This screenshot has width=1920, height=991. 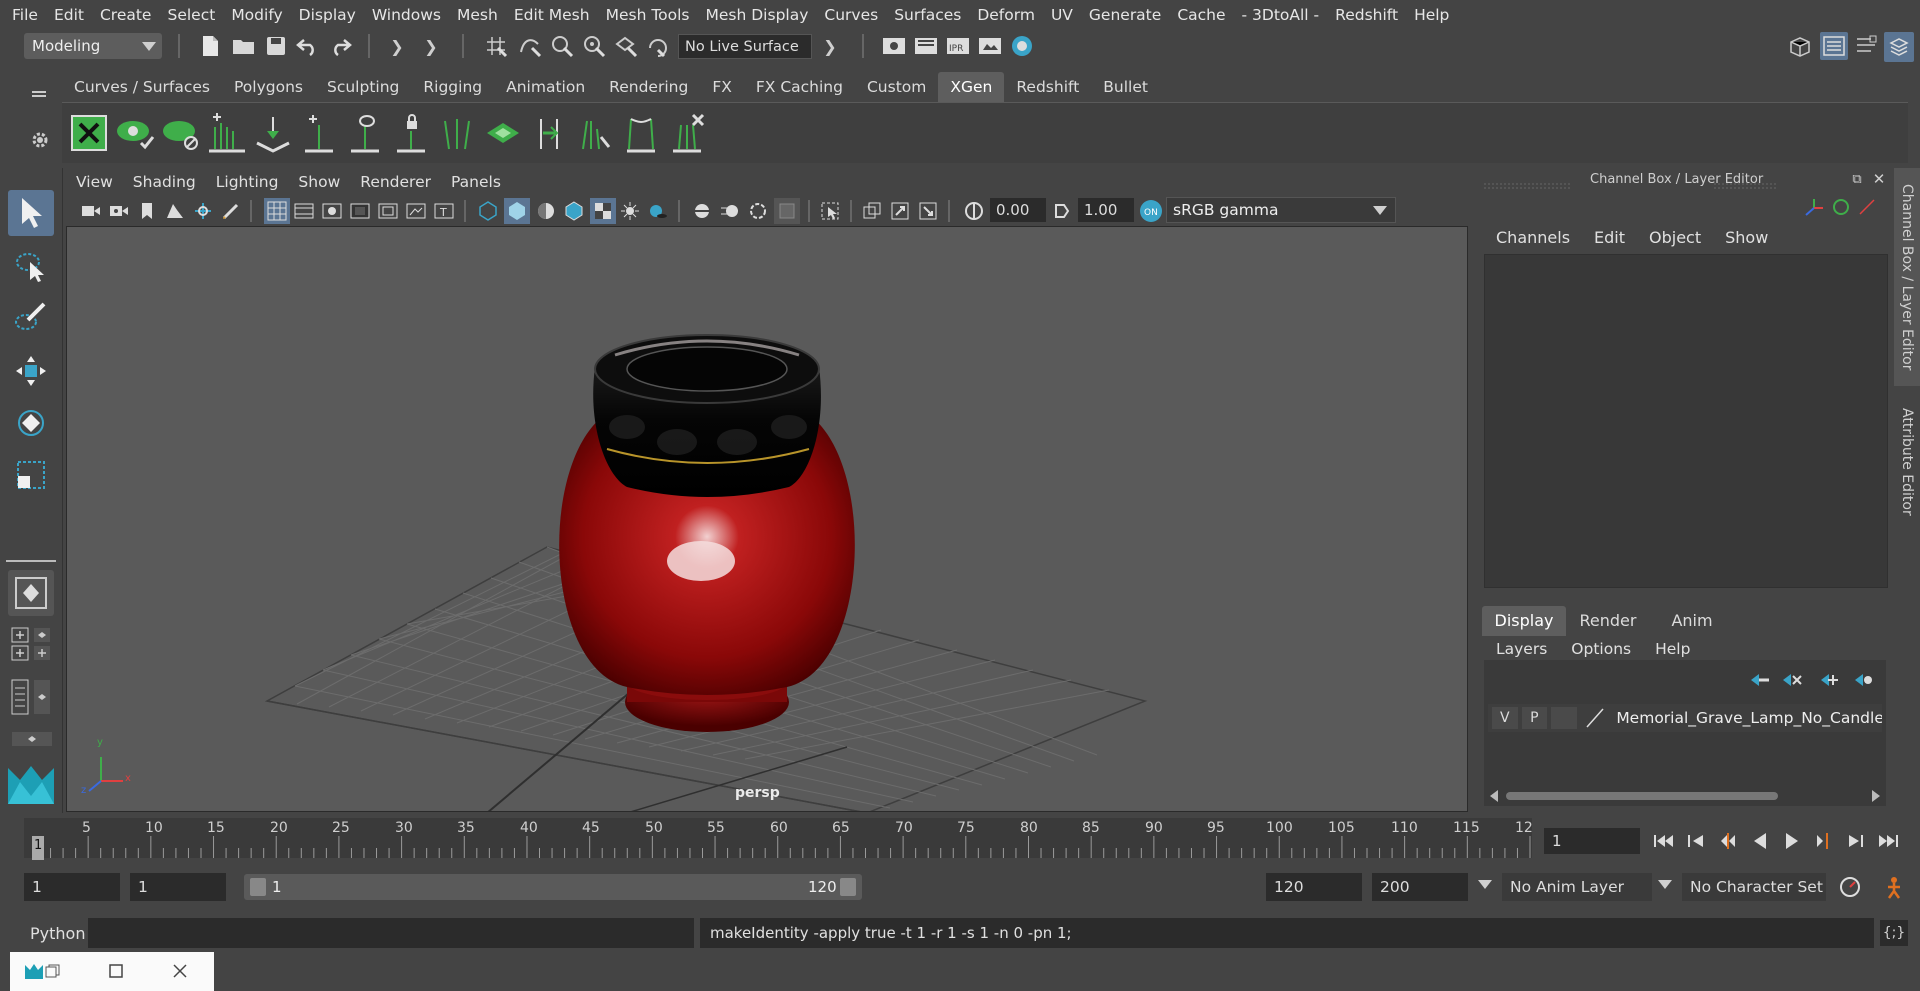 I want to click on anti-aliasing-icon, so click(x=758, y=211).